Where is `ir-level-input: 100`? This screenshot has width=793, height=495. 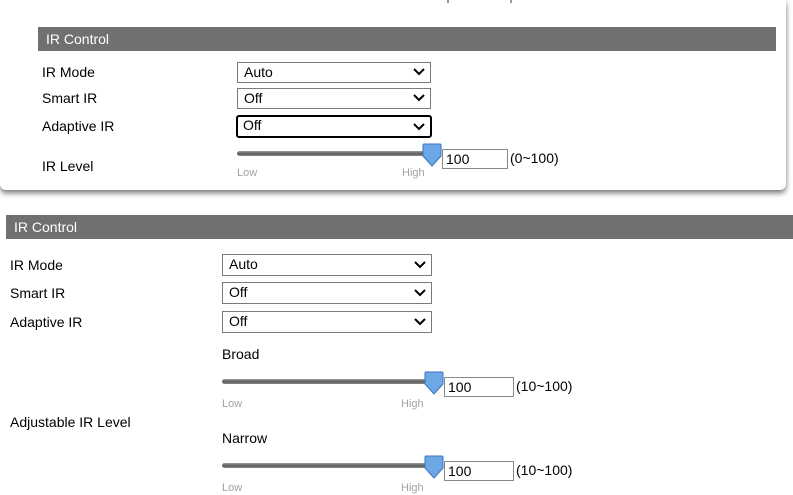 ir-level-input: 100 is located at coordinates (475, 159).